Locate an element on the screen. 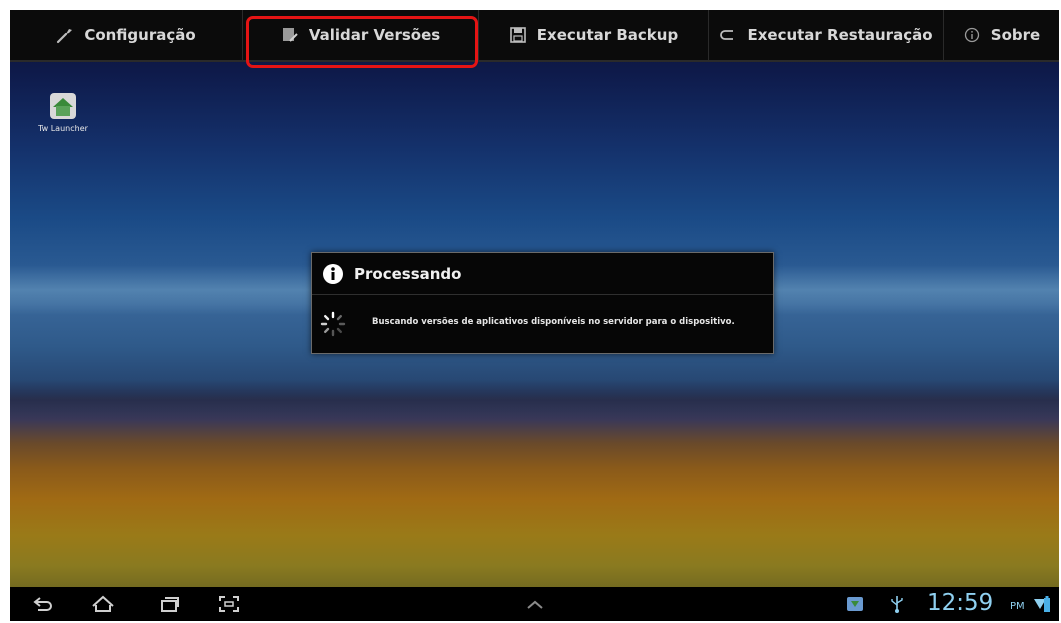  home-icon is located at coordinates (103, 604).